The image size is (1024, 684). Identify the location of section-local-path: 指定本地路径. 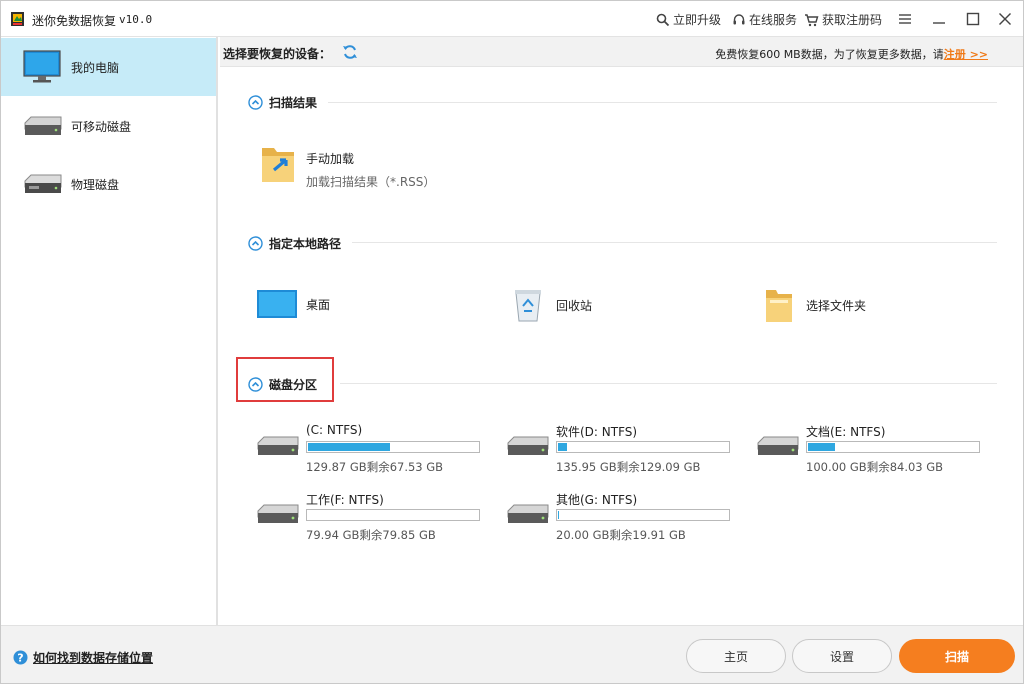
(294, 243).